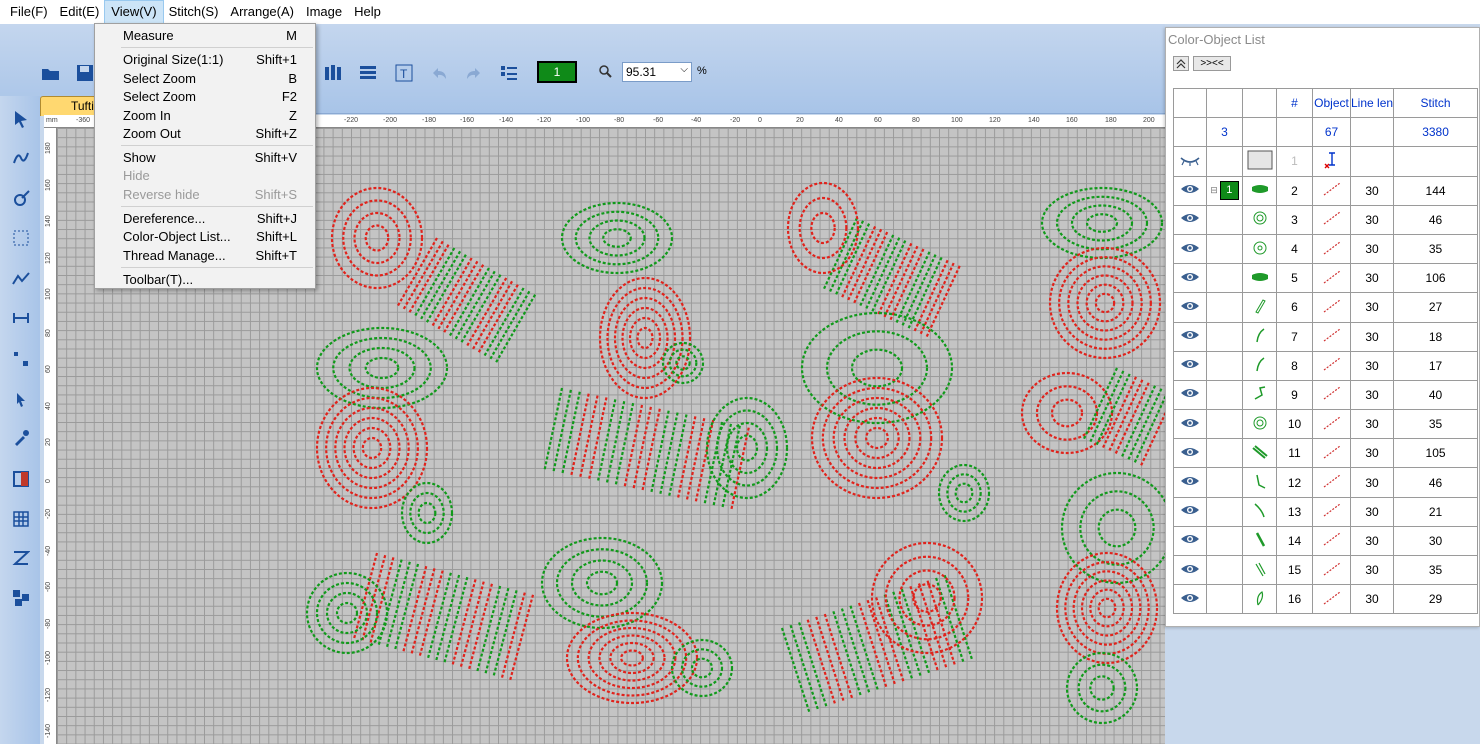 The width and height of the screenshot is (1480, 744). Describe the element at coordinates (69, 106) in the screenshot. I see `document-tab: Tufti` at that location.